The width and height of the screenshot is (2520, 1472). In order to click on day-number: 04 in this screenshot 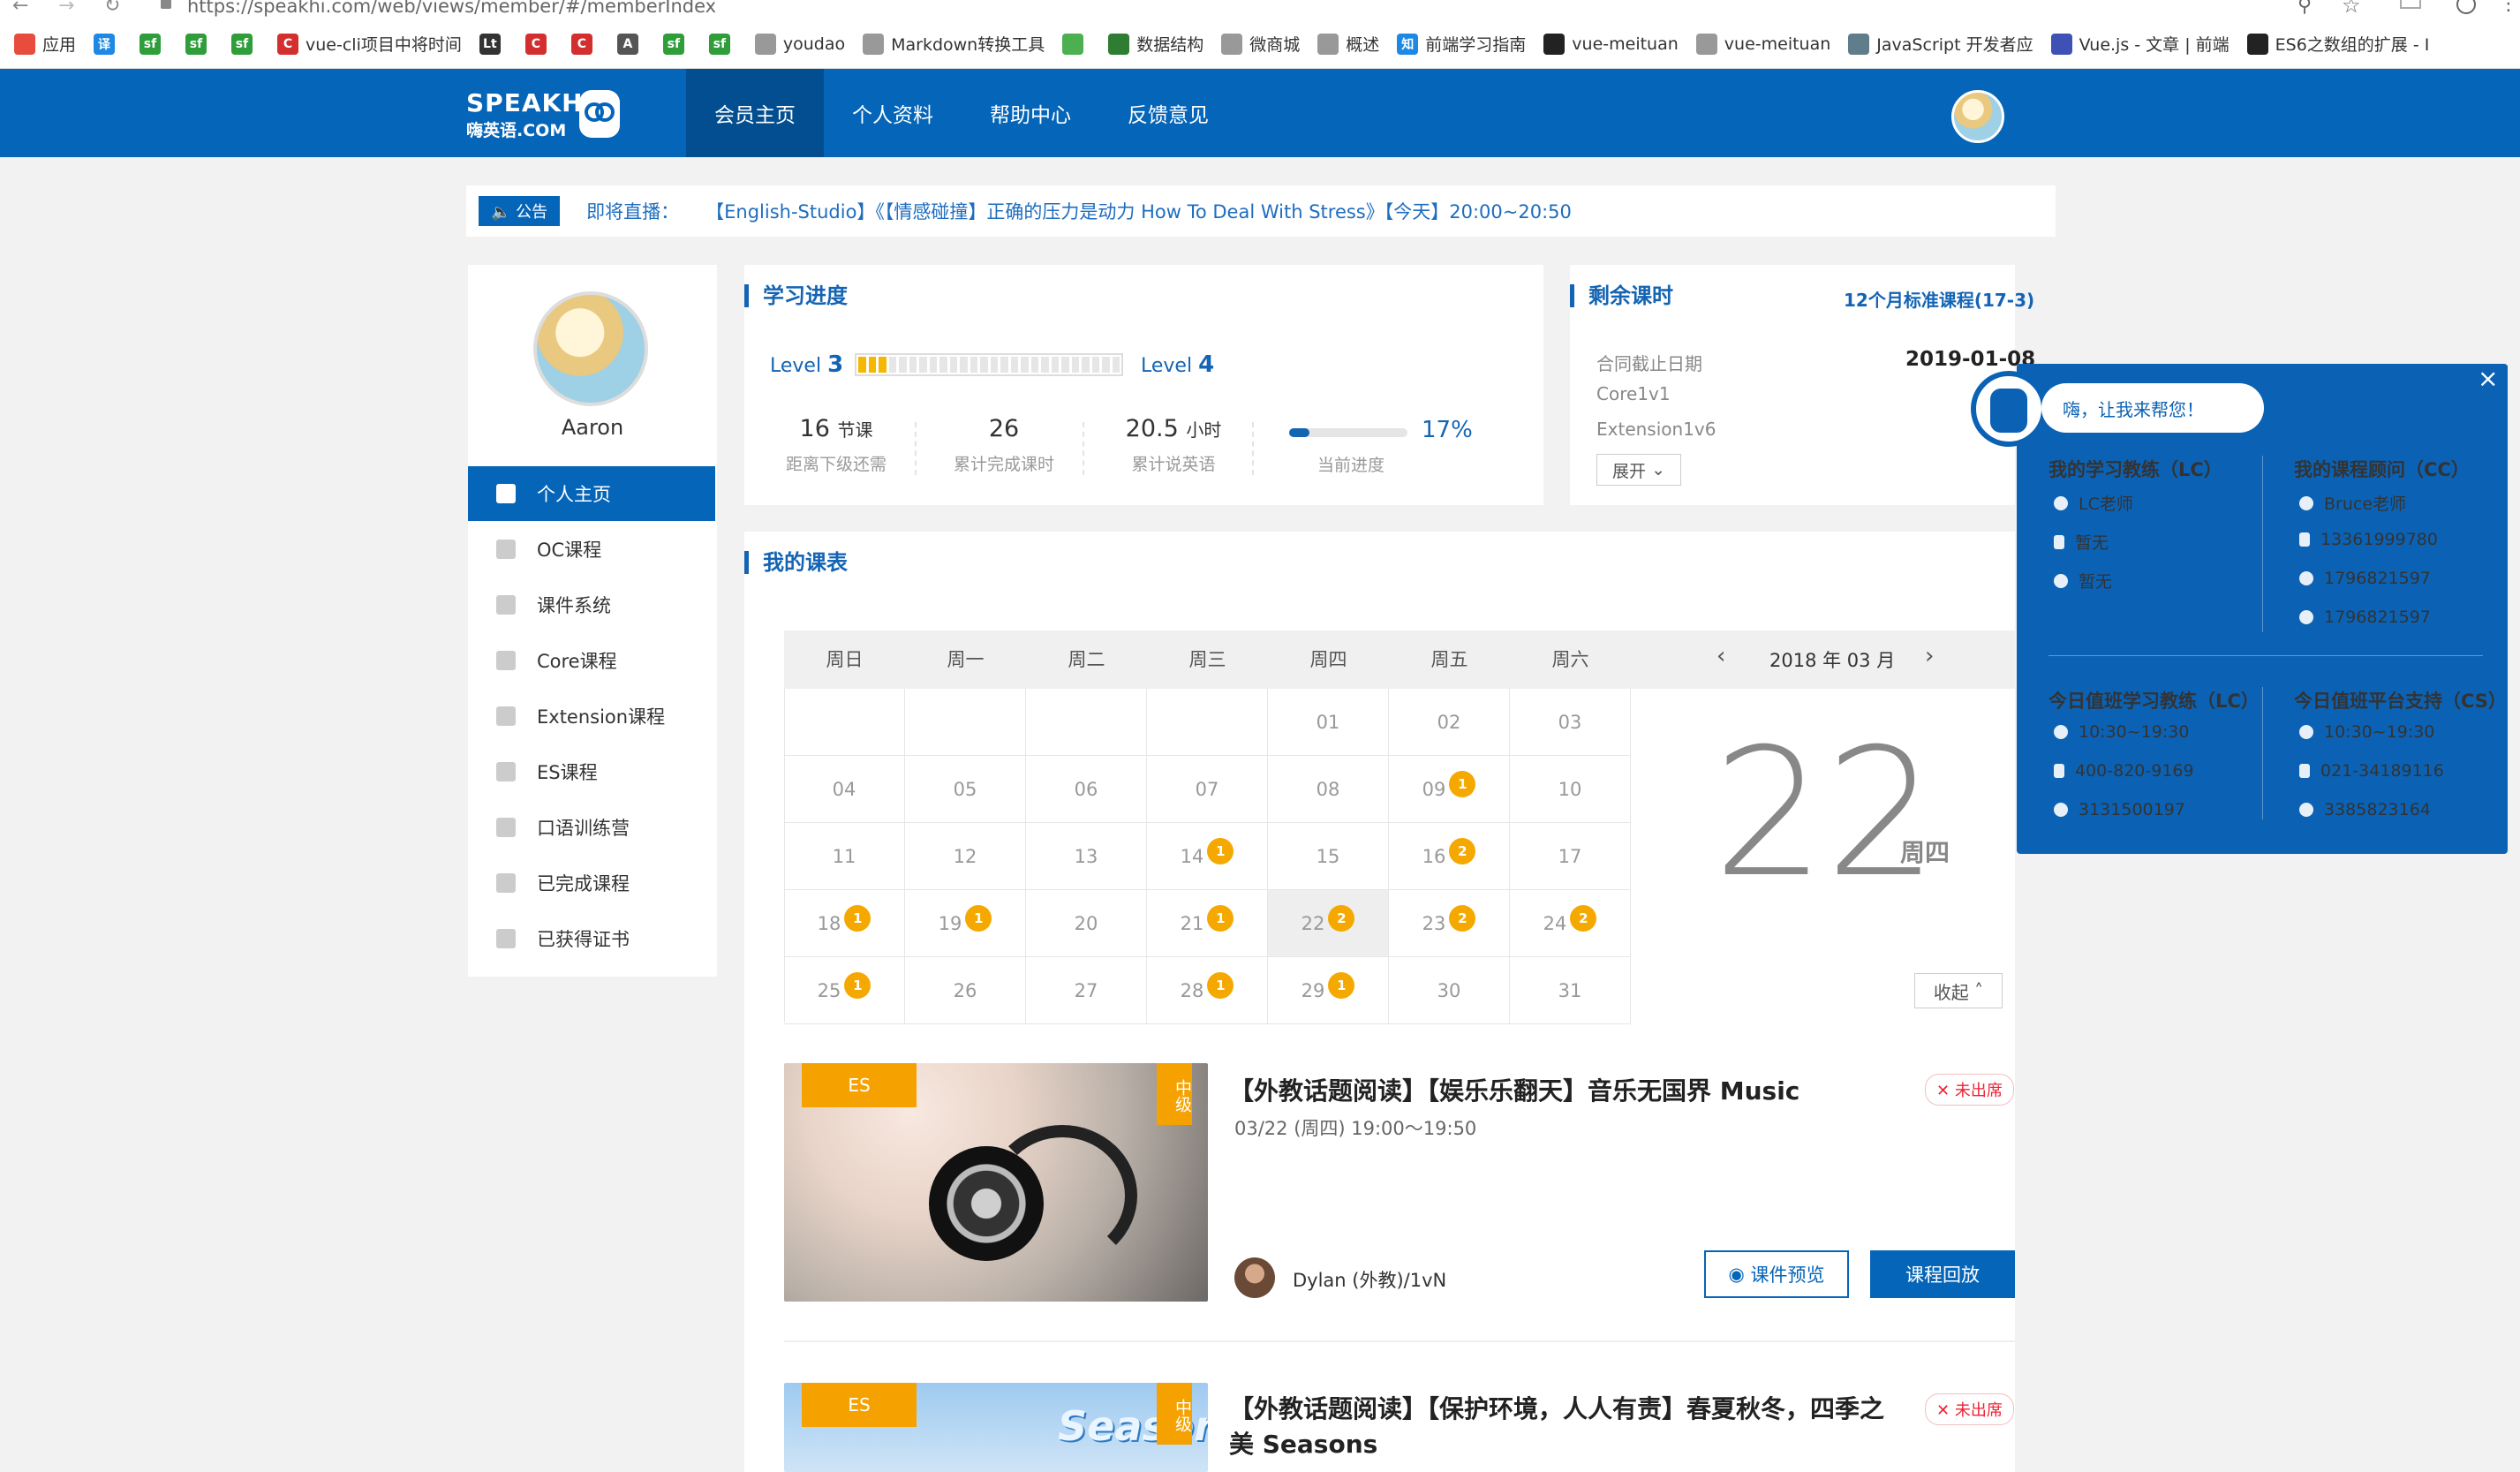, I will do `click(844, 789)`.